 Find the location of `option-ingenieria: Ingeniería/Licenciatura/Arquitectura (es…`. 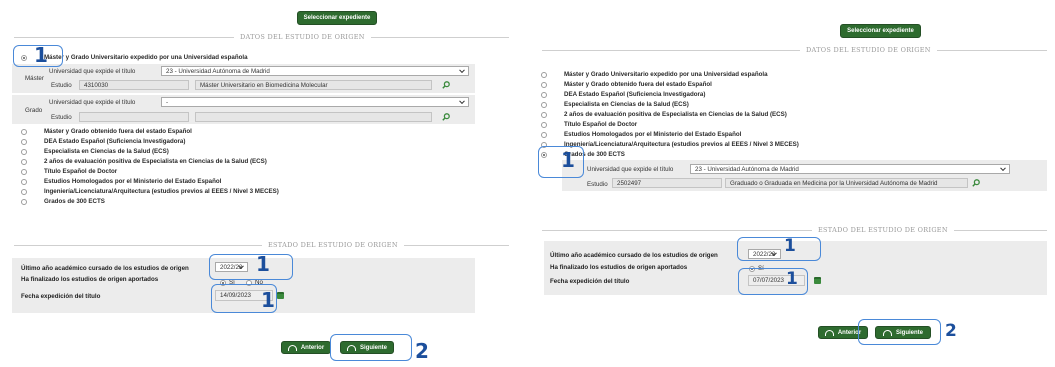

option-ingenieria: Ingeniería/Licenciatura/Arquitectura (es… is located at coordinates (150, 191).